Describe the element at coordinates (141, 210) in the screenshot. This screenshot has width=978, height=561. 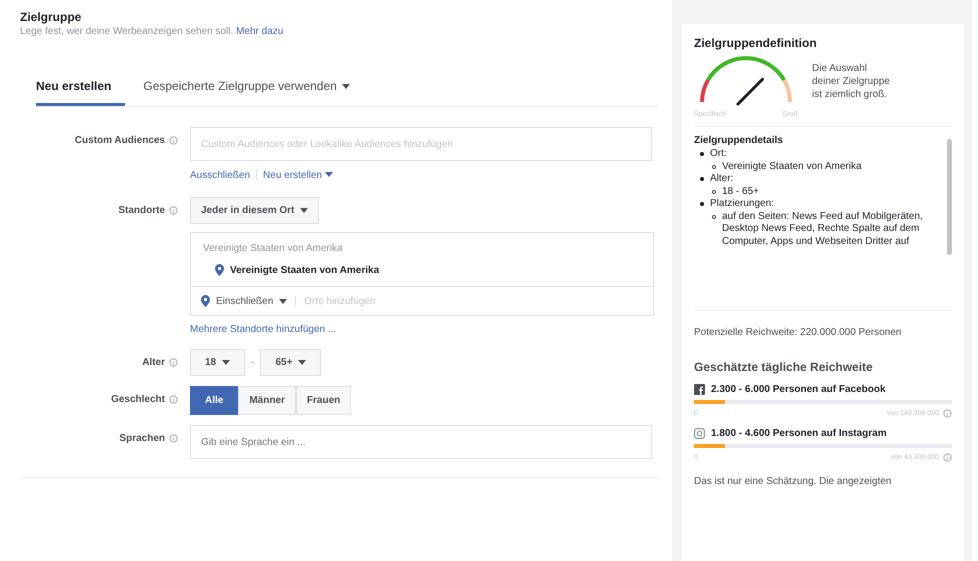
I see `field-label: Standorte` at that location.